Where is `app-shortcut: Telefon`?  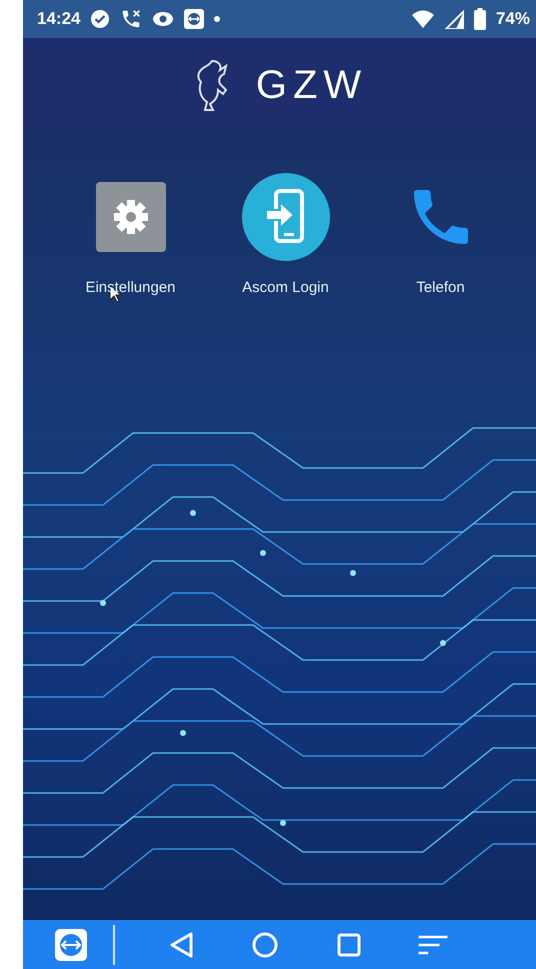 app-shortcut: Telefon is located at coordinates (440, 234).